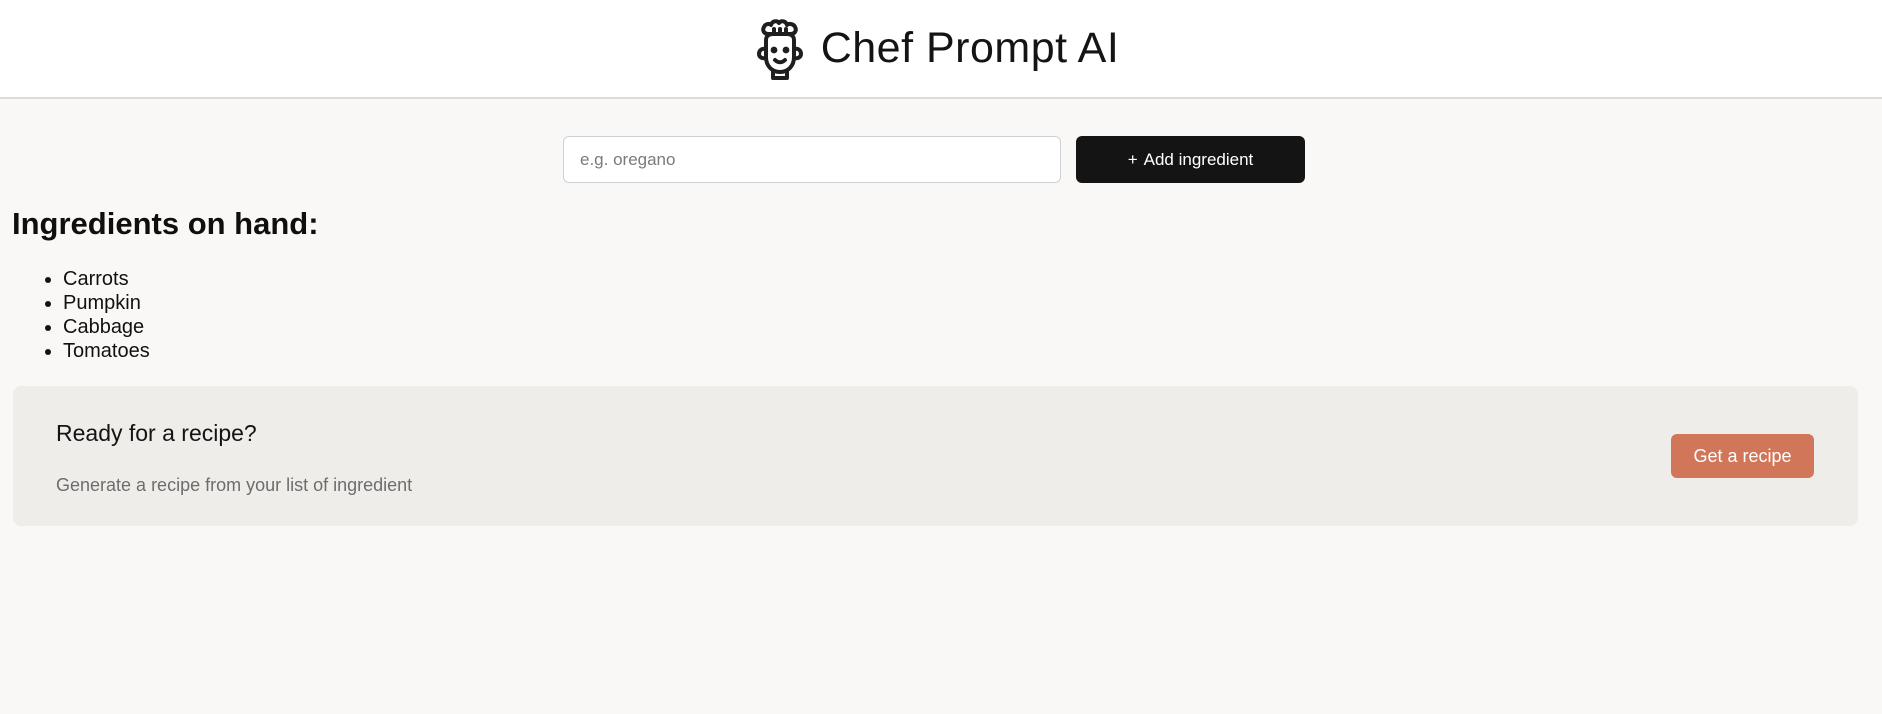 This screenshot has width=1882, height=714. I want to click on list-item: Carrots, so click(106, 279).